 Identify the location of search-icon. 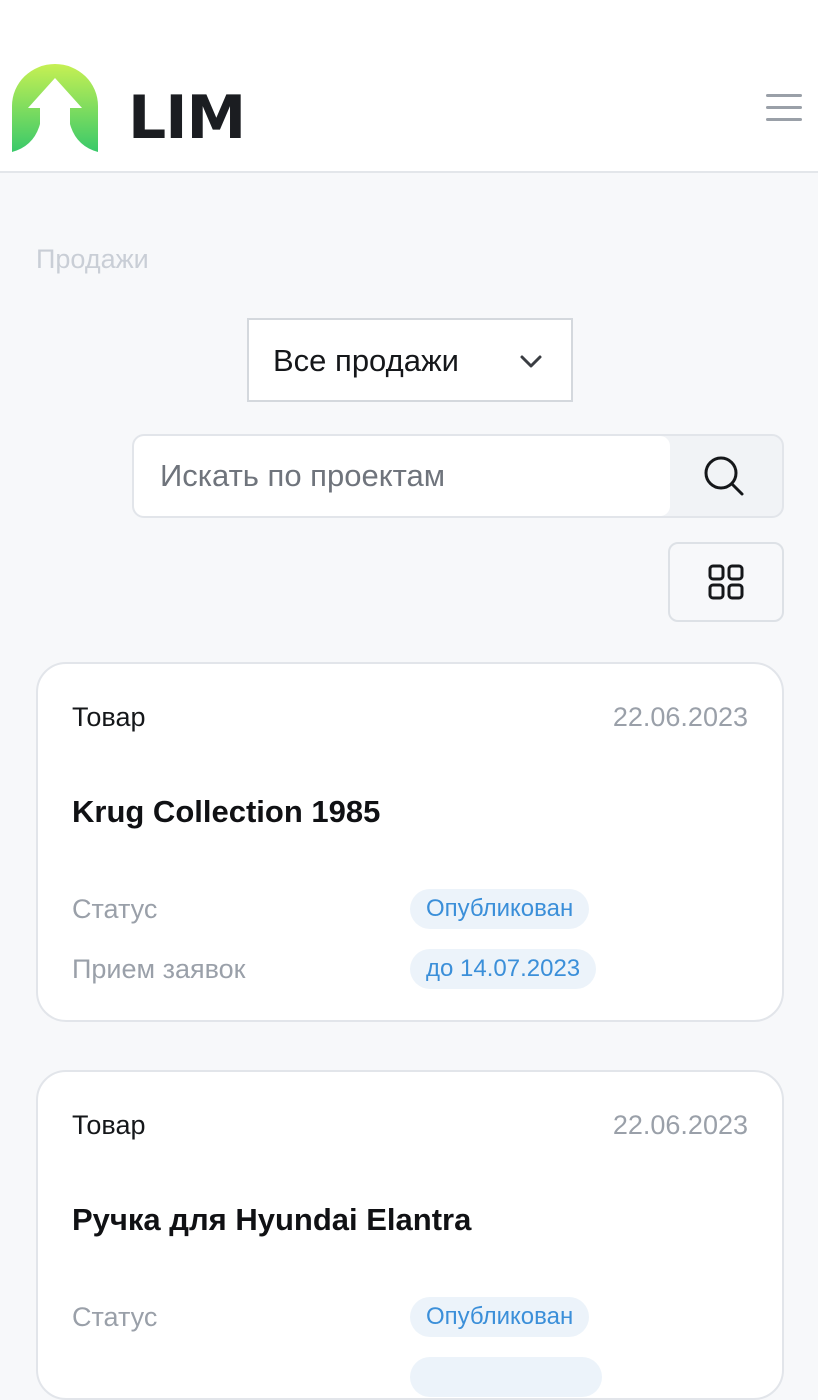
(724, 476).